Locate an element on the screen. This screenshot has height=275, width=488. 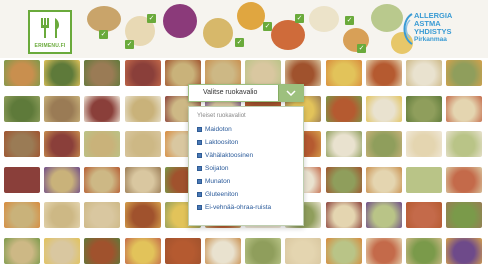
diet-option-label: Munaton is located at coordinates (218, 181).